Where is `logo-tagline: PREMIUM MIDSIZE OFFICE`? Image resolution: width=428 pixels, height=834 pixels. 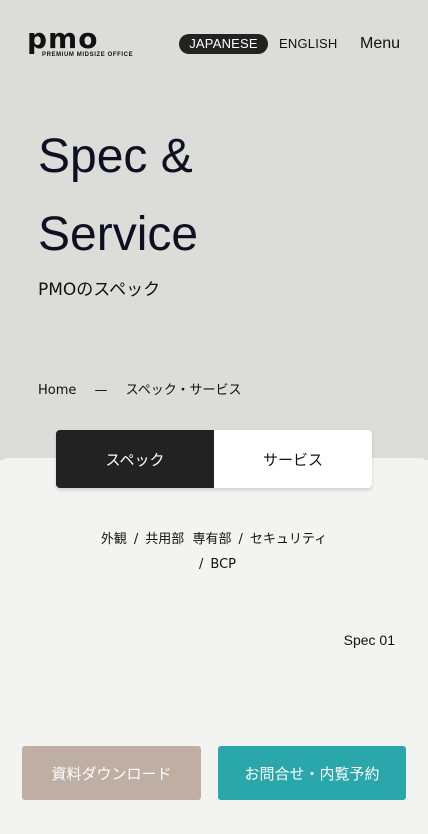
logo-tagline: PREMIUM MIDSIZE OFFICE is located at coordinates (88, 55).